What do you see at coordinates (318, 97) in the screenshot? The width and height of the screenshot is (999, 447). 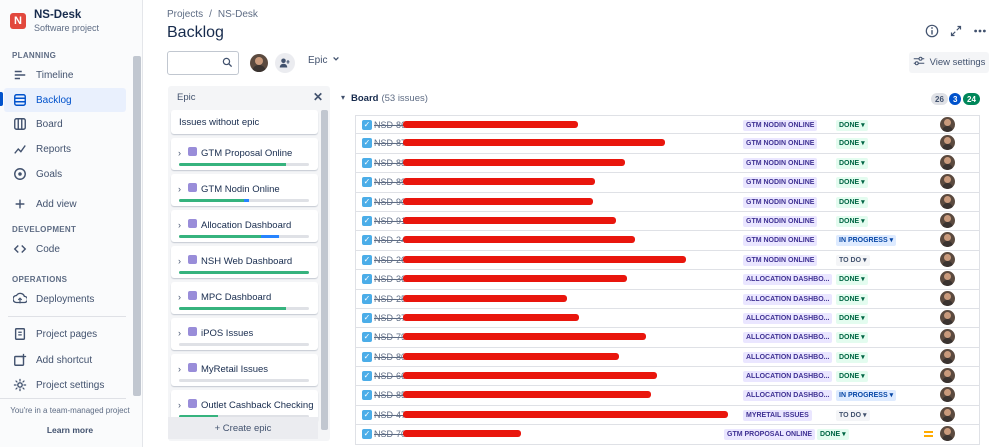 I see `close-icon: ✕` at bounding box center [318, 97].